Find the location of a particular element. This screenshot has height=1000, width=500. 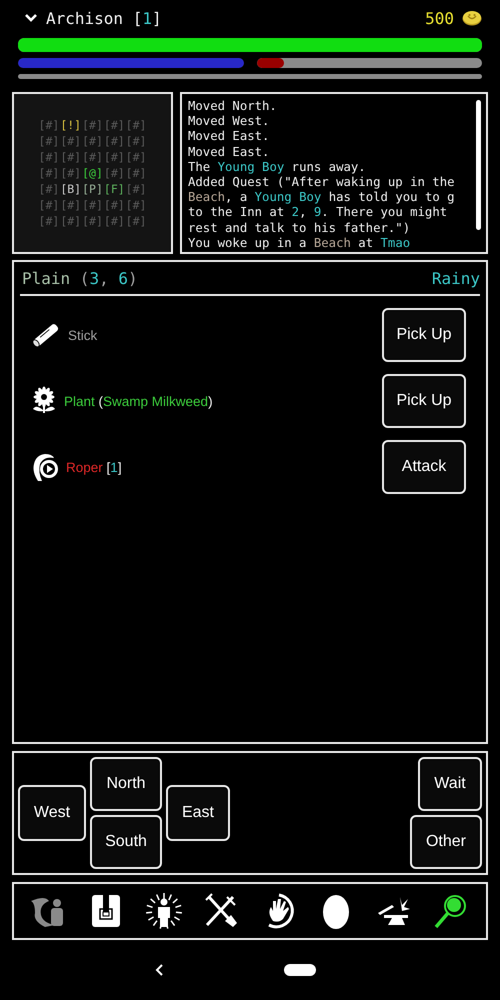

log-line: Moved North. is located at coordinates (233, 106).